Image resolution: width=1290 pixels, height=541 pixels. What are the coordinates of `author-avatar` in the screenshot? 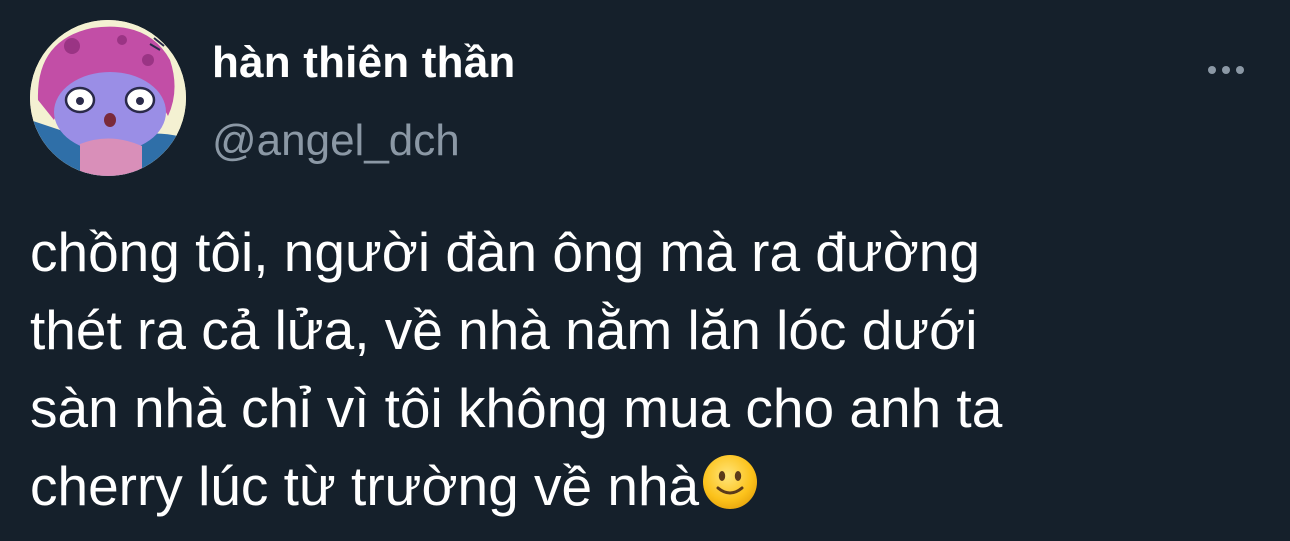 It's located at (108, 98).